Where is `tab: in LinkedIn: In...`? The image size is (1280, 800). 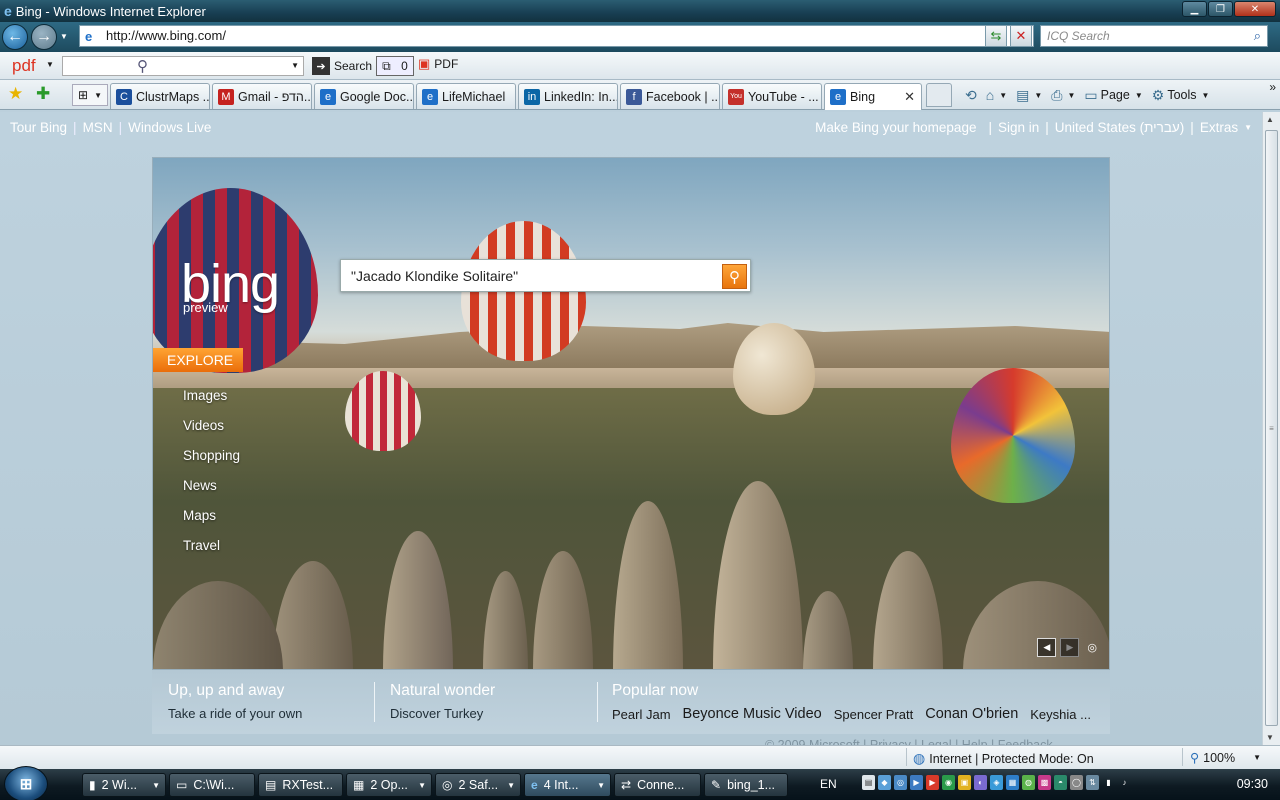
tab: in LinkedIn: In... is located at coordinates (568, 96).